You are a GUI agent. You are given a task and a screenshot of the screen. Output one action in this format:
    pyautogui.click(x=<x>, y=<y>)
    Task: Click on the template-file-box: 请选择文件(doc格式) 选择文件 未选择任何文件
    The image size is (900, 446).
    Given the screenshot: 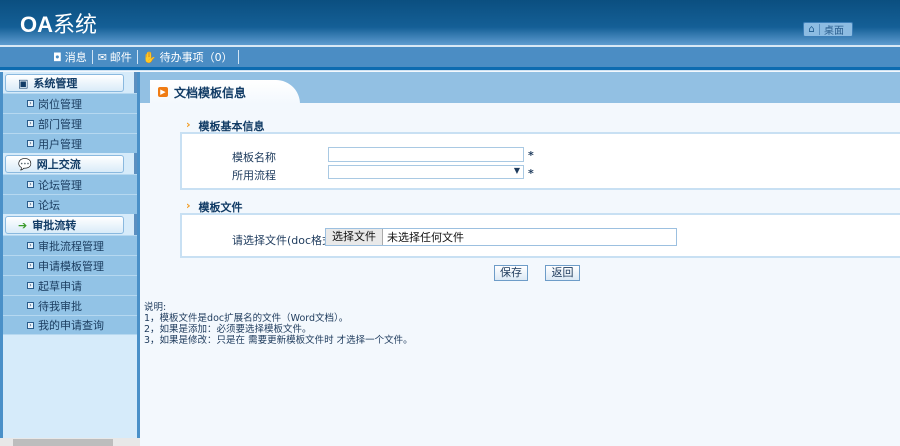 What is the action you would take?
    pyautogui.click(x=540, y=235)
    